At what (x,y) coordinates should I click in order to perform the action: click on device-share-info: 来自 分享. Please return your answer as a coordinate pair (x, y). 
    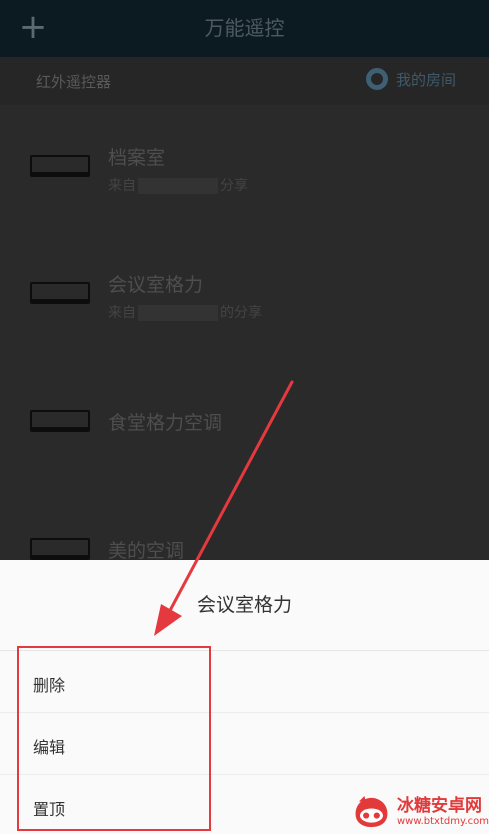
    Looking at the image, I should click on (178, 185).